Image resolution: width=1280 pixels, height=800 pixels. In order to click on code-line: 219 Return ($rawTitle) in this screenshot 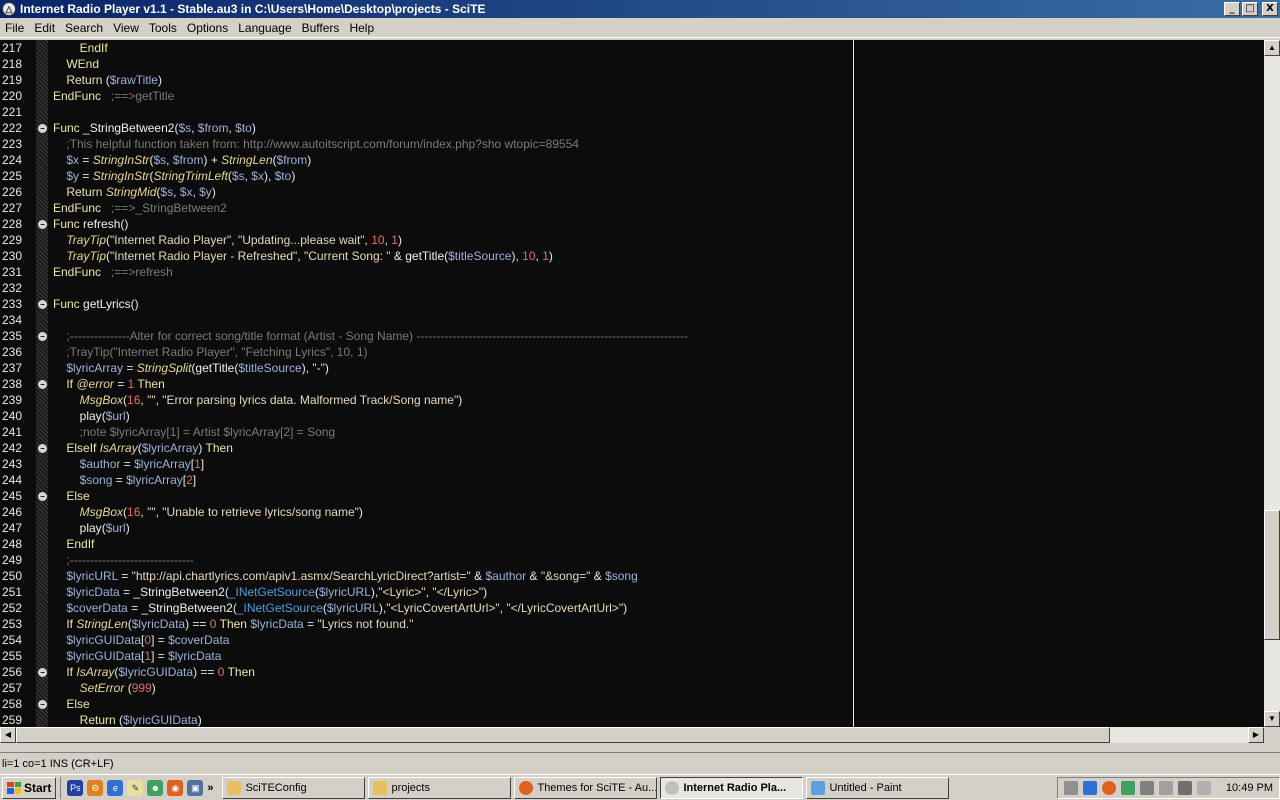, I will do `click(632, 80)`.